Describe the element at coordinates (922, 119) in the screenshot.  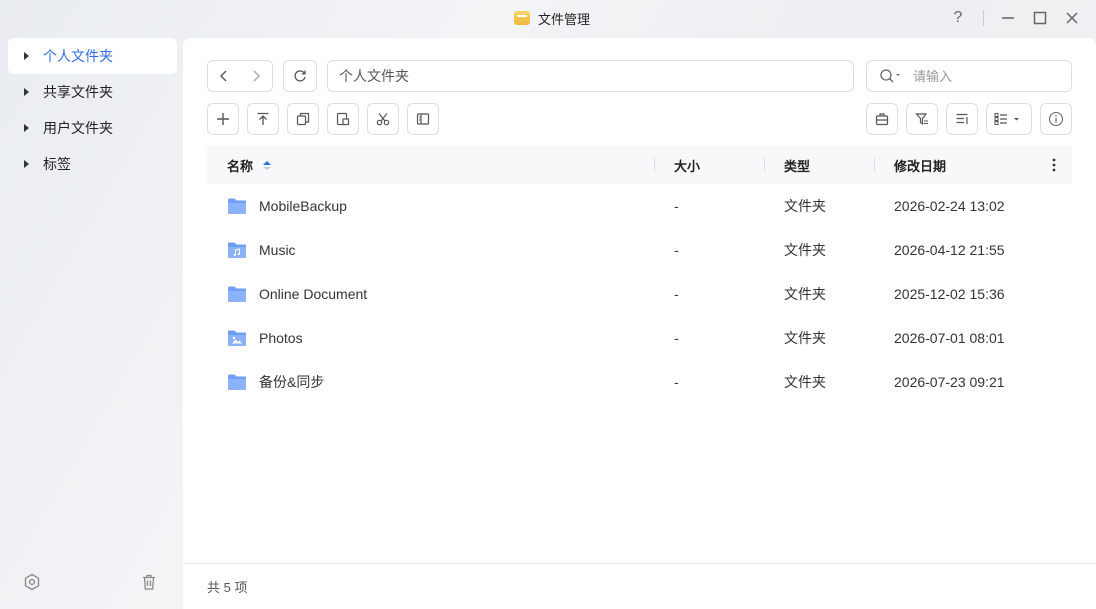
I see `filter-button` at that location.